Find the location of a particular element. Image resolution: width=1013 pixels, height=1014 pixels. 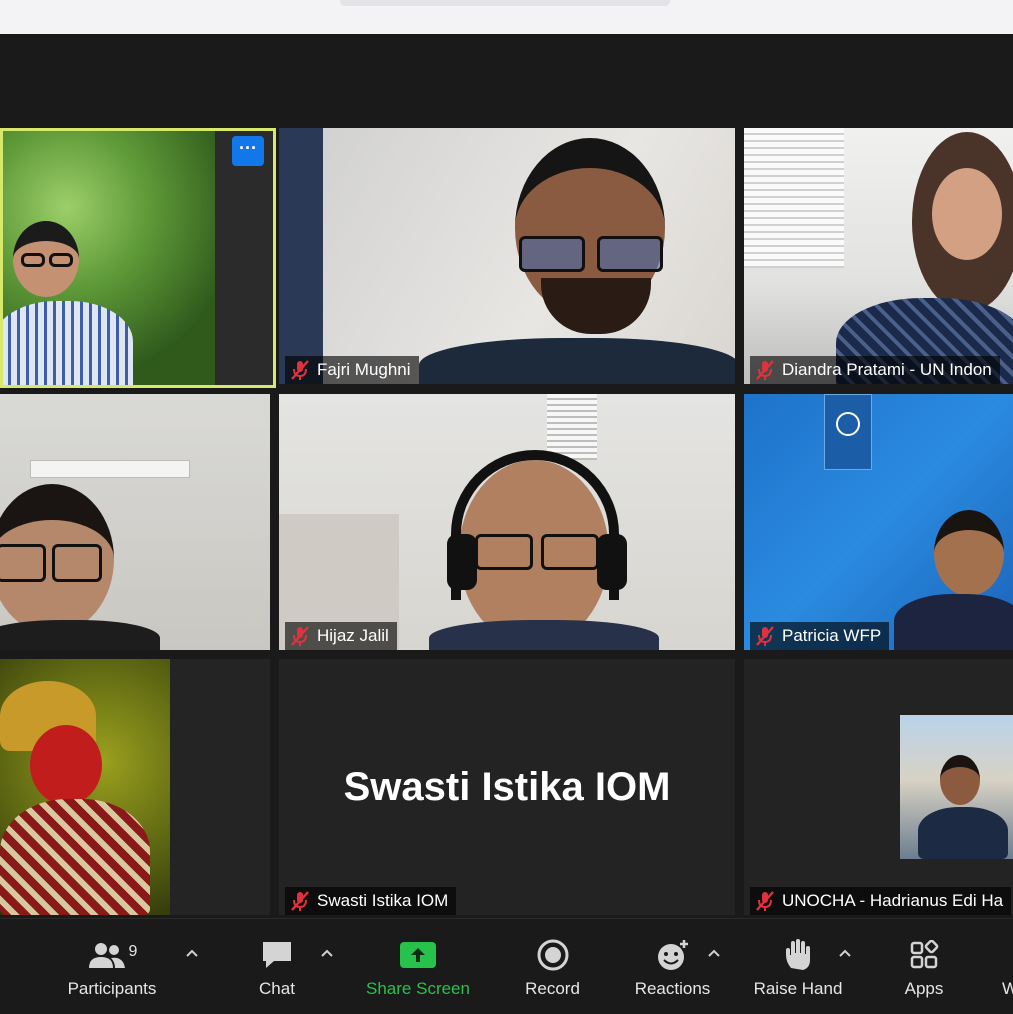

raise-hand-label: Raise Hand is located at coordinates (798, 988).